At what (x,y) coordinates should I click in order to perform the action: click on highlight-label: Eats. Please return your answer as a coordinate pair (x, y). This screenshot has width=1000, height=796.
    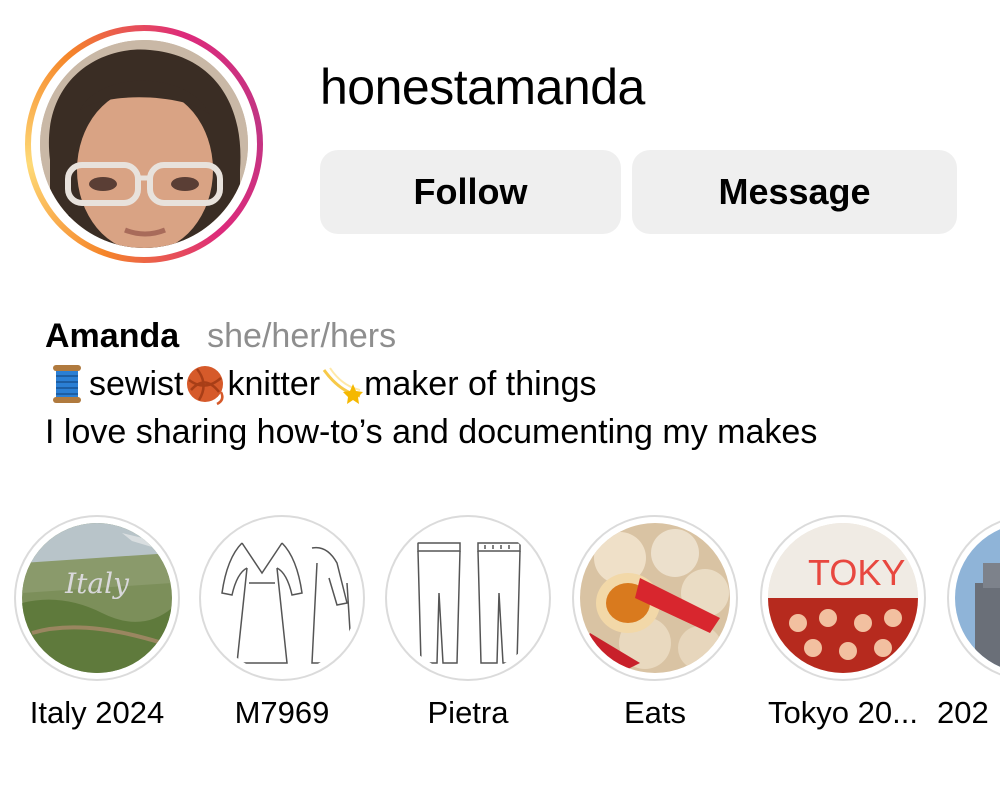
    Looking at the image, I should click on (655, 712).